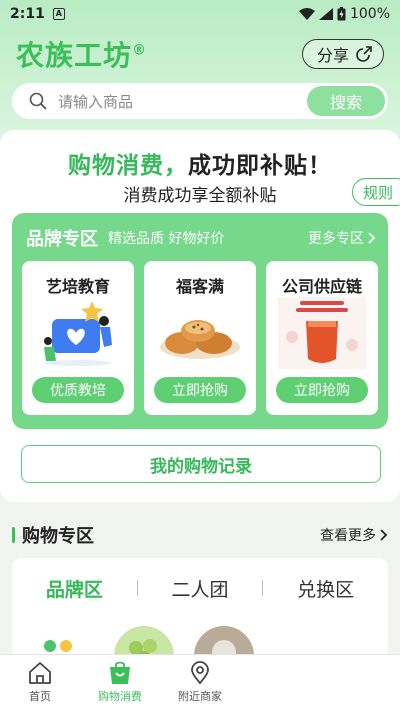  What do you see at coordinates (182, 101) in the screenshot?
I see `search-input: 请输入商品` at bounding box center [182, 101].